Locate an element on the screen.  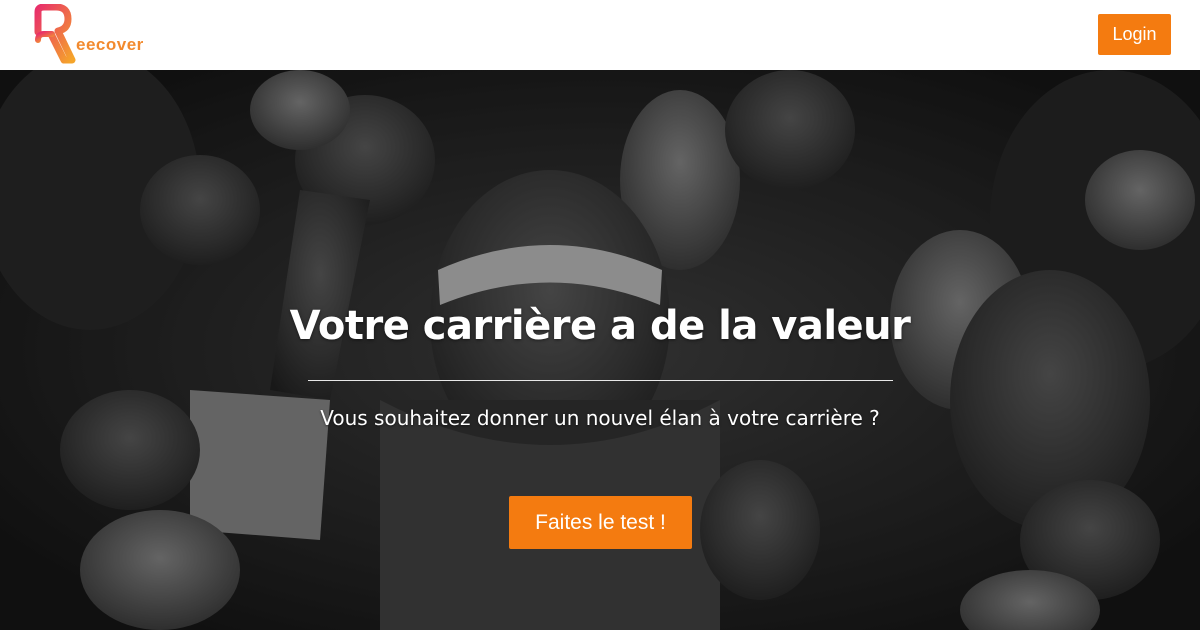
take-test-button: Faites le test ! is located at coordinates (600, 522).